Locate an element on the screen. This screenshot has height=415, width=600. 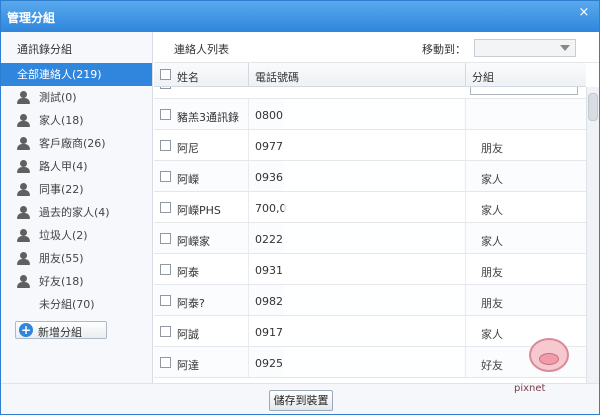
contact-group: 好友 is located at coordinates (492, 365).